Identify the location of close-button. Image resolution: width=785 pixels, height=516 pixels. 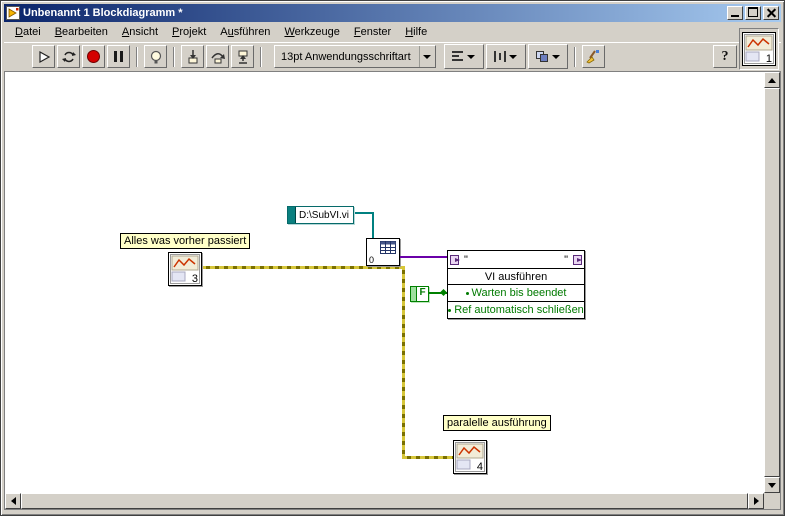
(771, 13).